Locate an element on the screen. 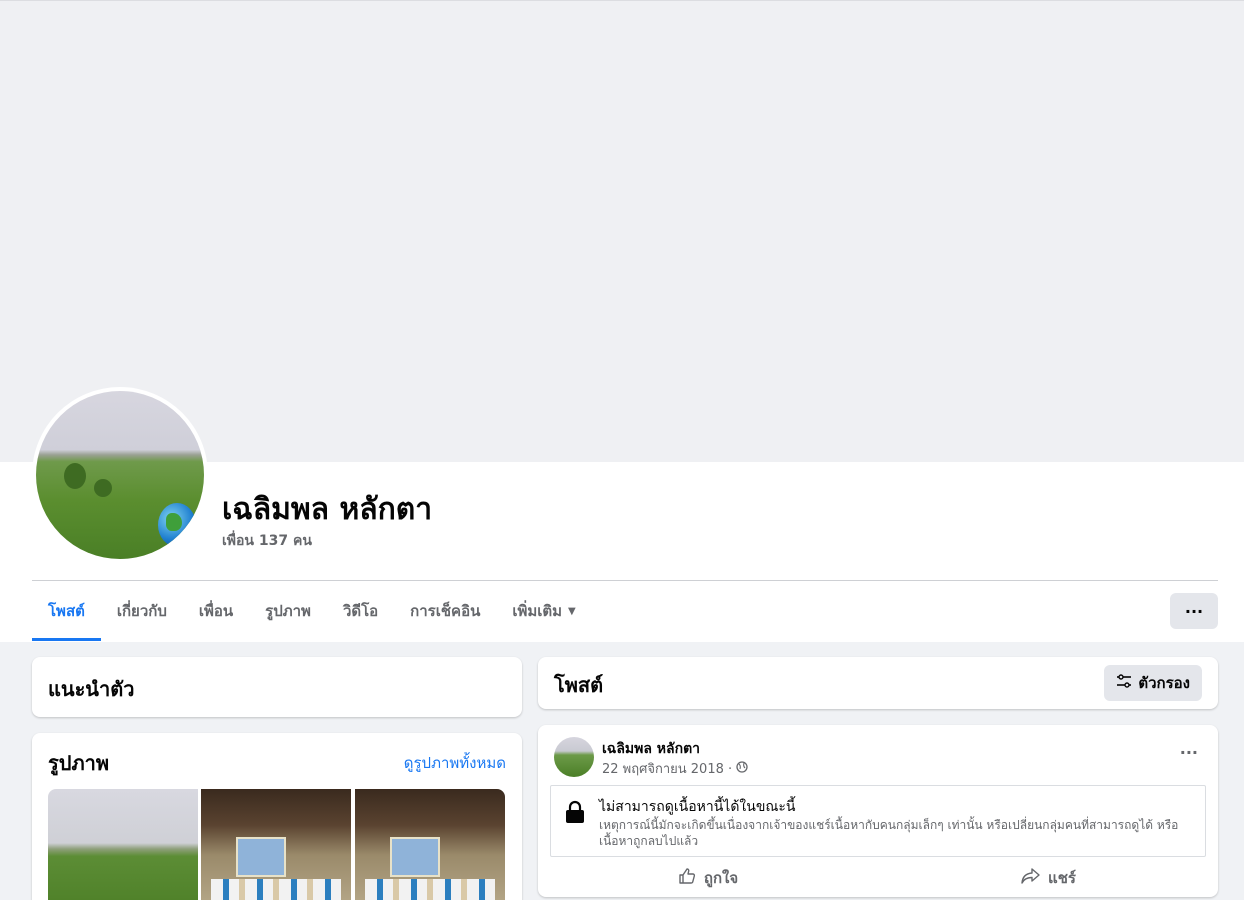 This screenshot has height=900, width=1244. post-author-name: เฉลิมพล หลักตา is located at coordinates (651, 749).